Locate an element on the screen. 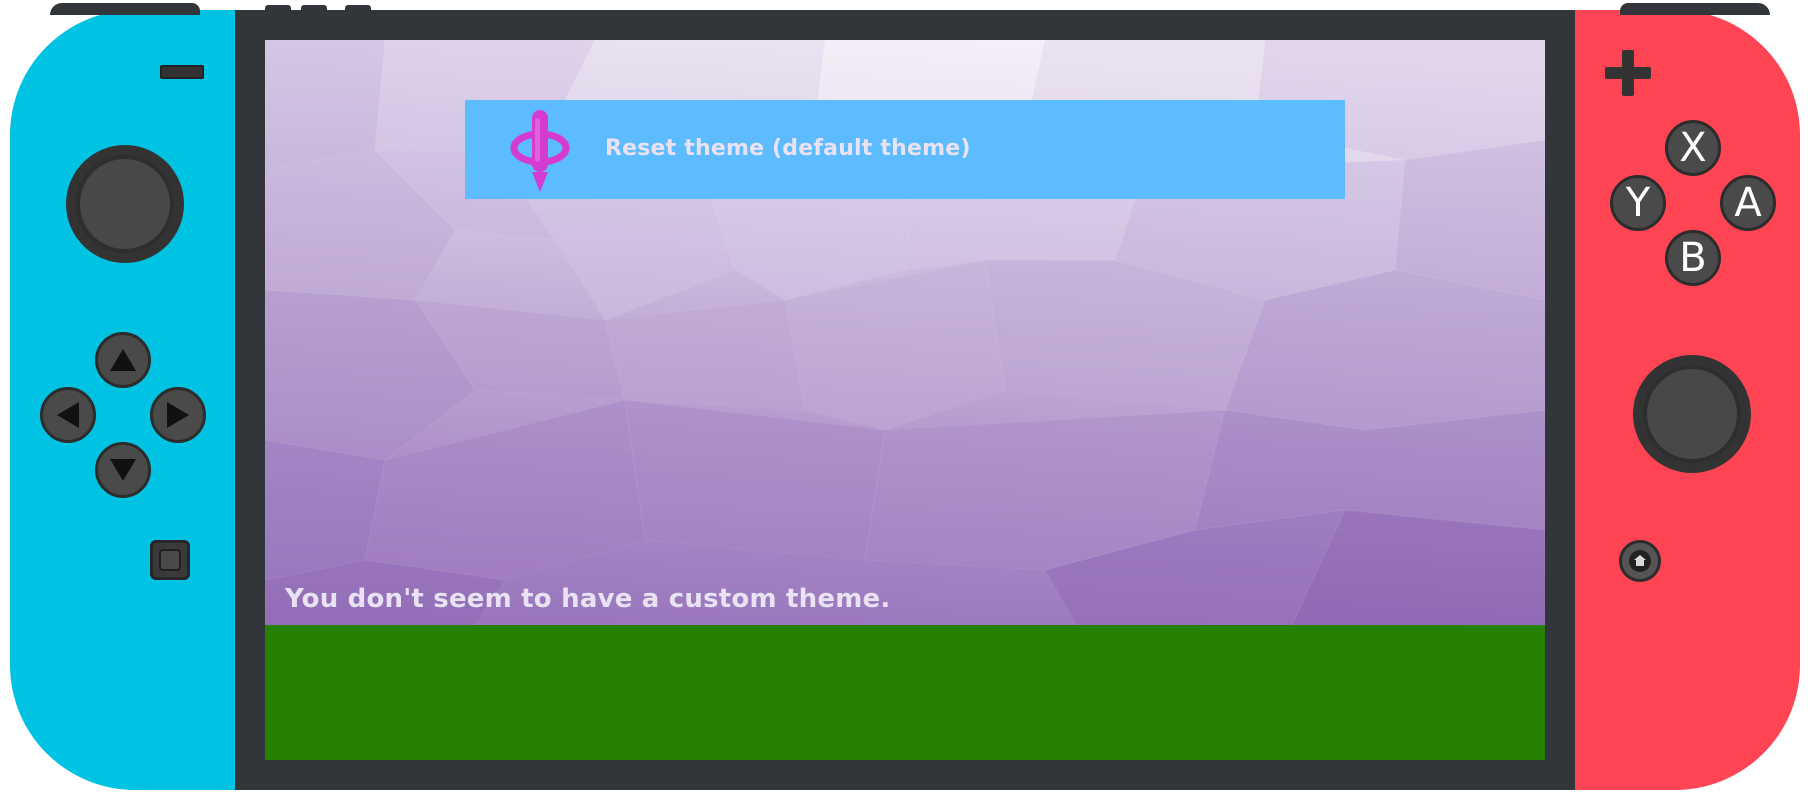  plus-icon is located at coordinates (1628, 73).